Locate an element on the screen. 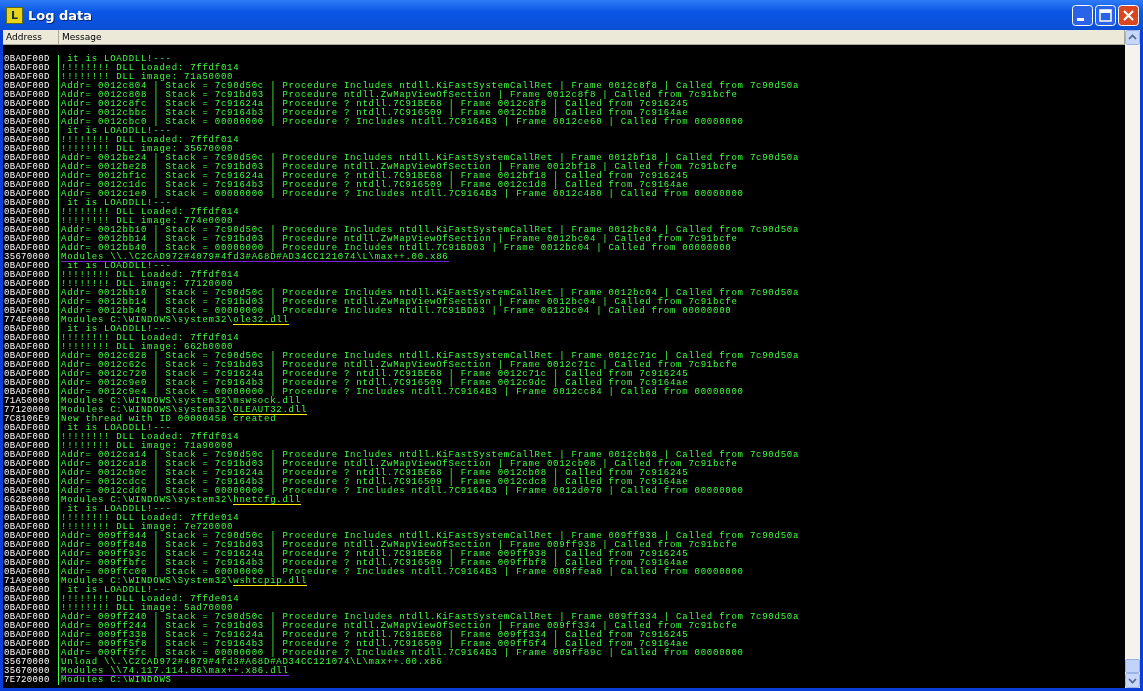  scroll-down-button is located at coordinates (1132, 680).